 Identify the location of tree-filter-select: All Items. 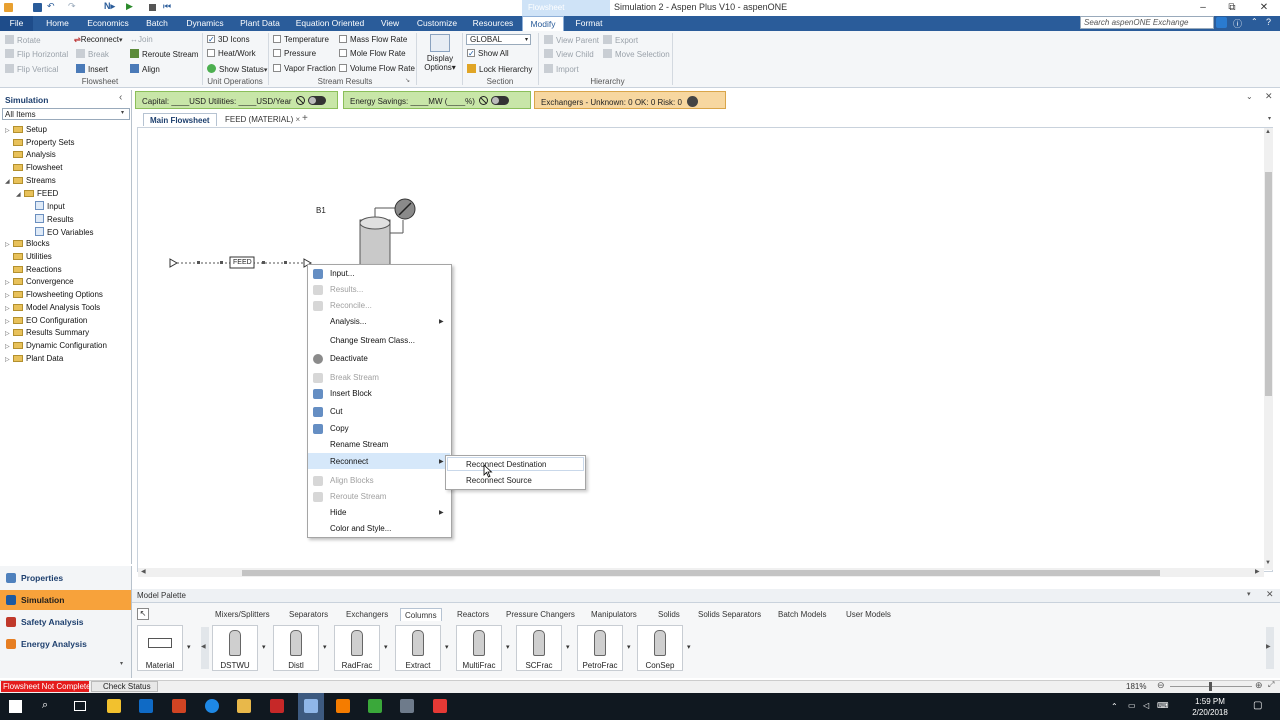
(66, 114).